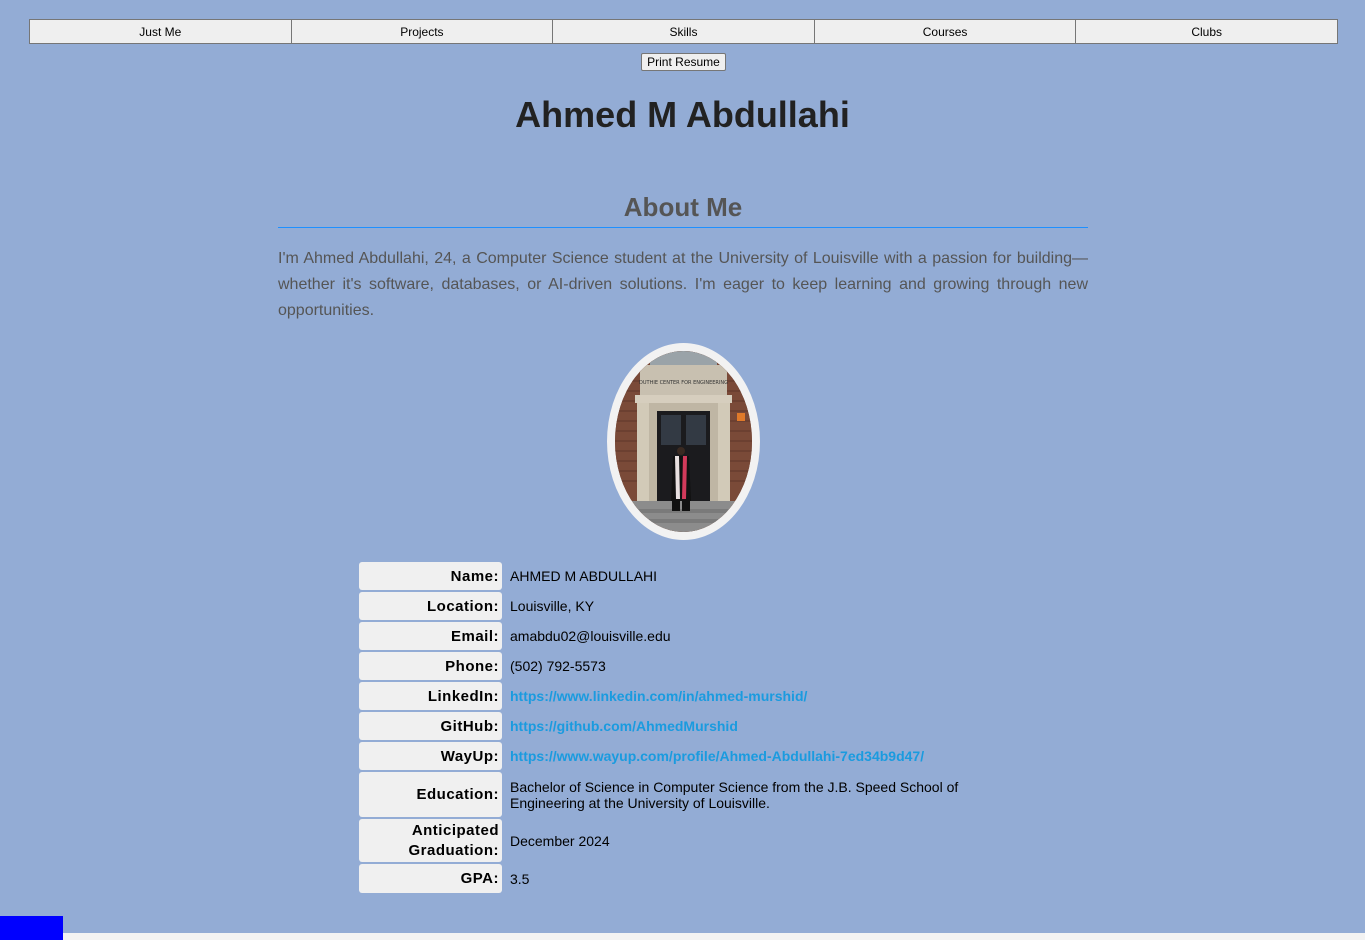 The width and height of the screenshot is (1365, 940). What do you see at coordinates (584, 576) in the screenshot?
I see `info-value: AHMED M ABDULLAHI` at bounding box center [584, 576].